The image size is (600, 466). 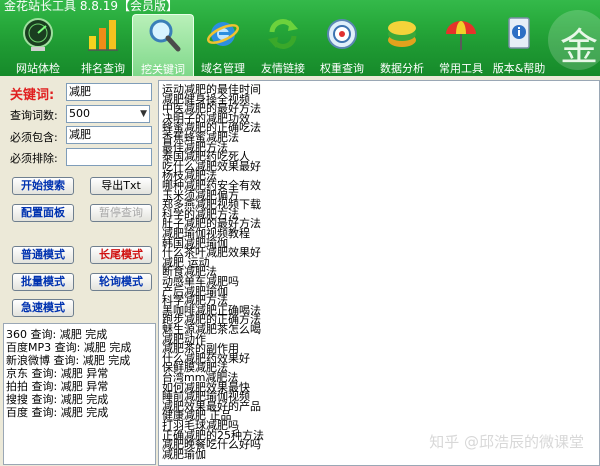 I want to click on keyword-label: 关键词:, so click(x=32, y=95).